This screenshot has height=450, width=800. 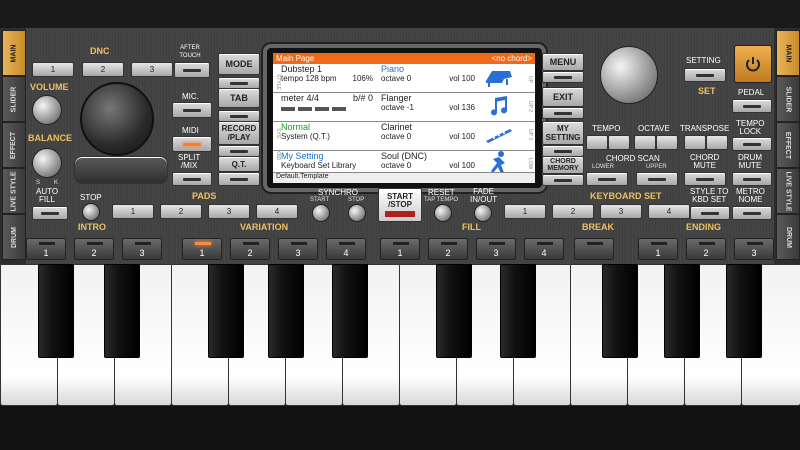 What do you see at coordinates (181, 211) in the screenshot?
I see `pad-button-2: 2` at bounding box center [181, 211].